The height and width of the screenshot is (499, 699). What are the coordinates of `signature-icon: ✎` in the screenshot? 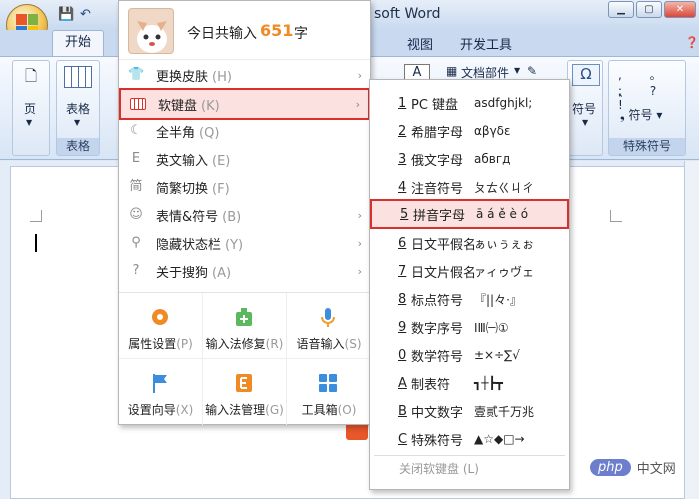 It's located at (532, 71).